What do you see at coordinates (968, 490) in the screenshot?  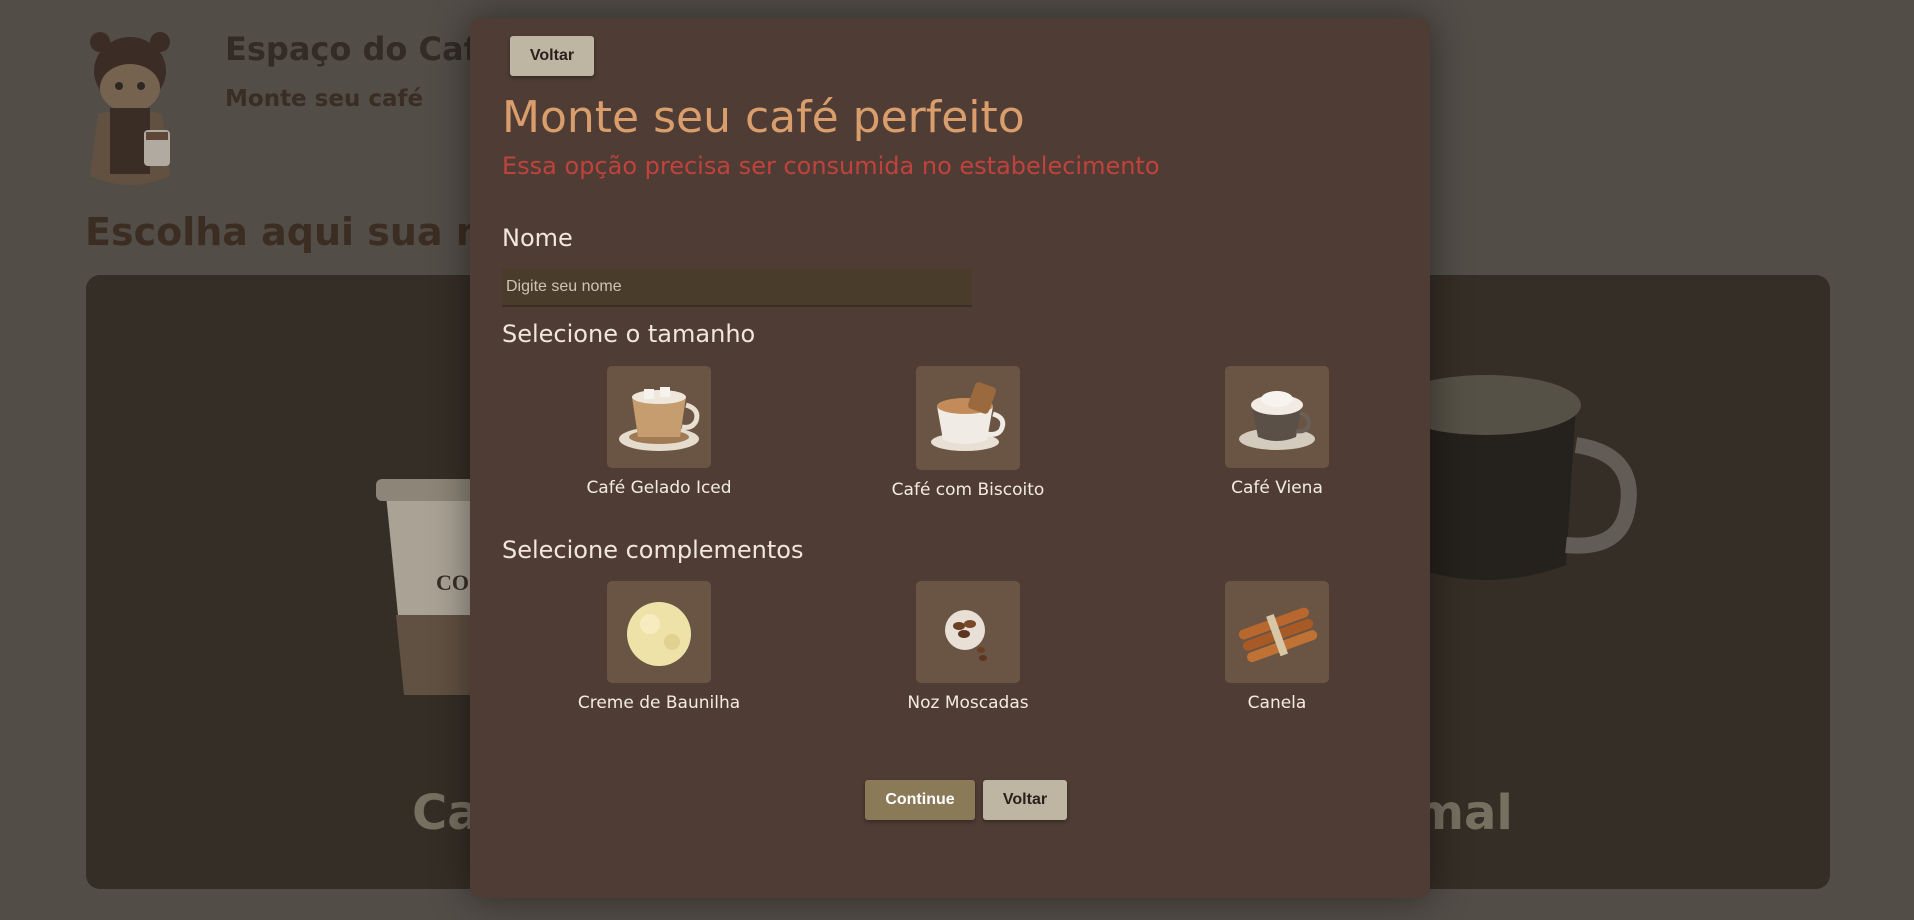 I see `size-option-label: Café com Biscoito` at bounding box center [968, 490].